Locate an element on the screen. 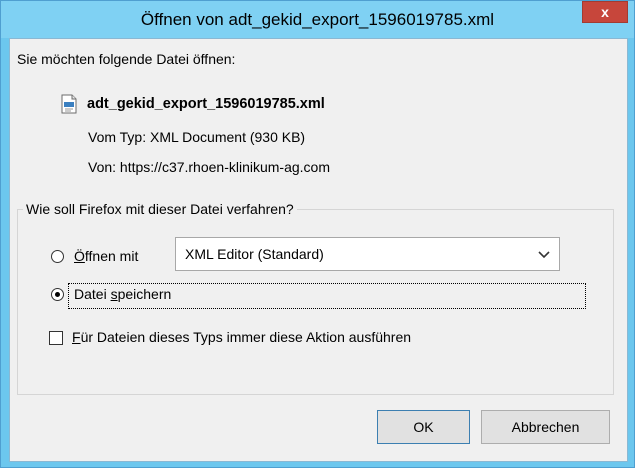  application-select: XML Editor (Standard) is located at coordinates (367, 254).